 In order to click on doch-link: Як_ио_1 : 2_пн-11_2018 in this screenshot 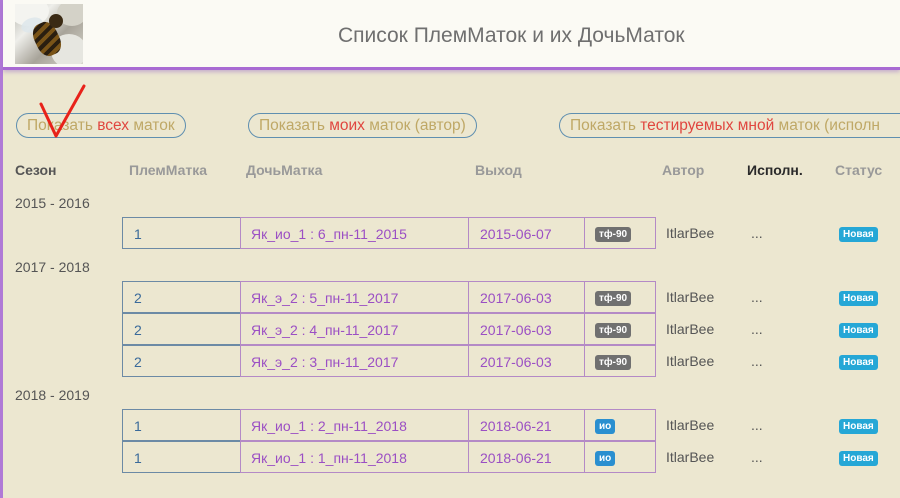, I will do `click(354, 425)`.